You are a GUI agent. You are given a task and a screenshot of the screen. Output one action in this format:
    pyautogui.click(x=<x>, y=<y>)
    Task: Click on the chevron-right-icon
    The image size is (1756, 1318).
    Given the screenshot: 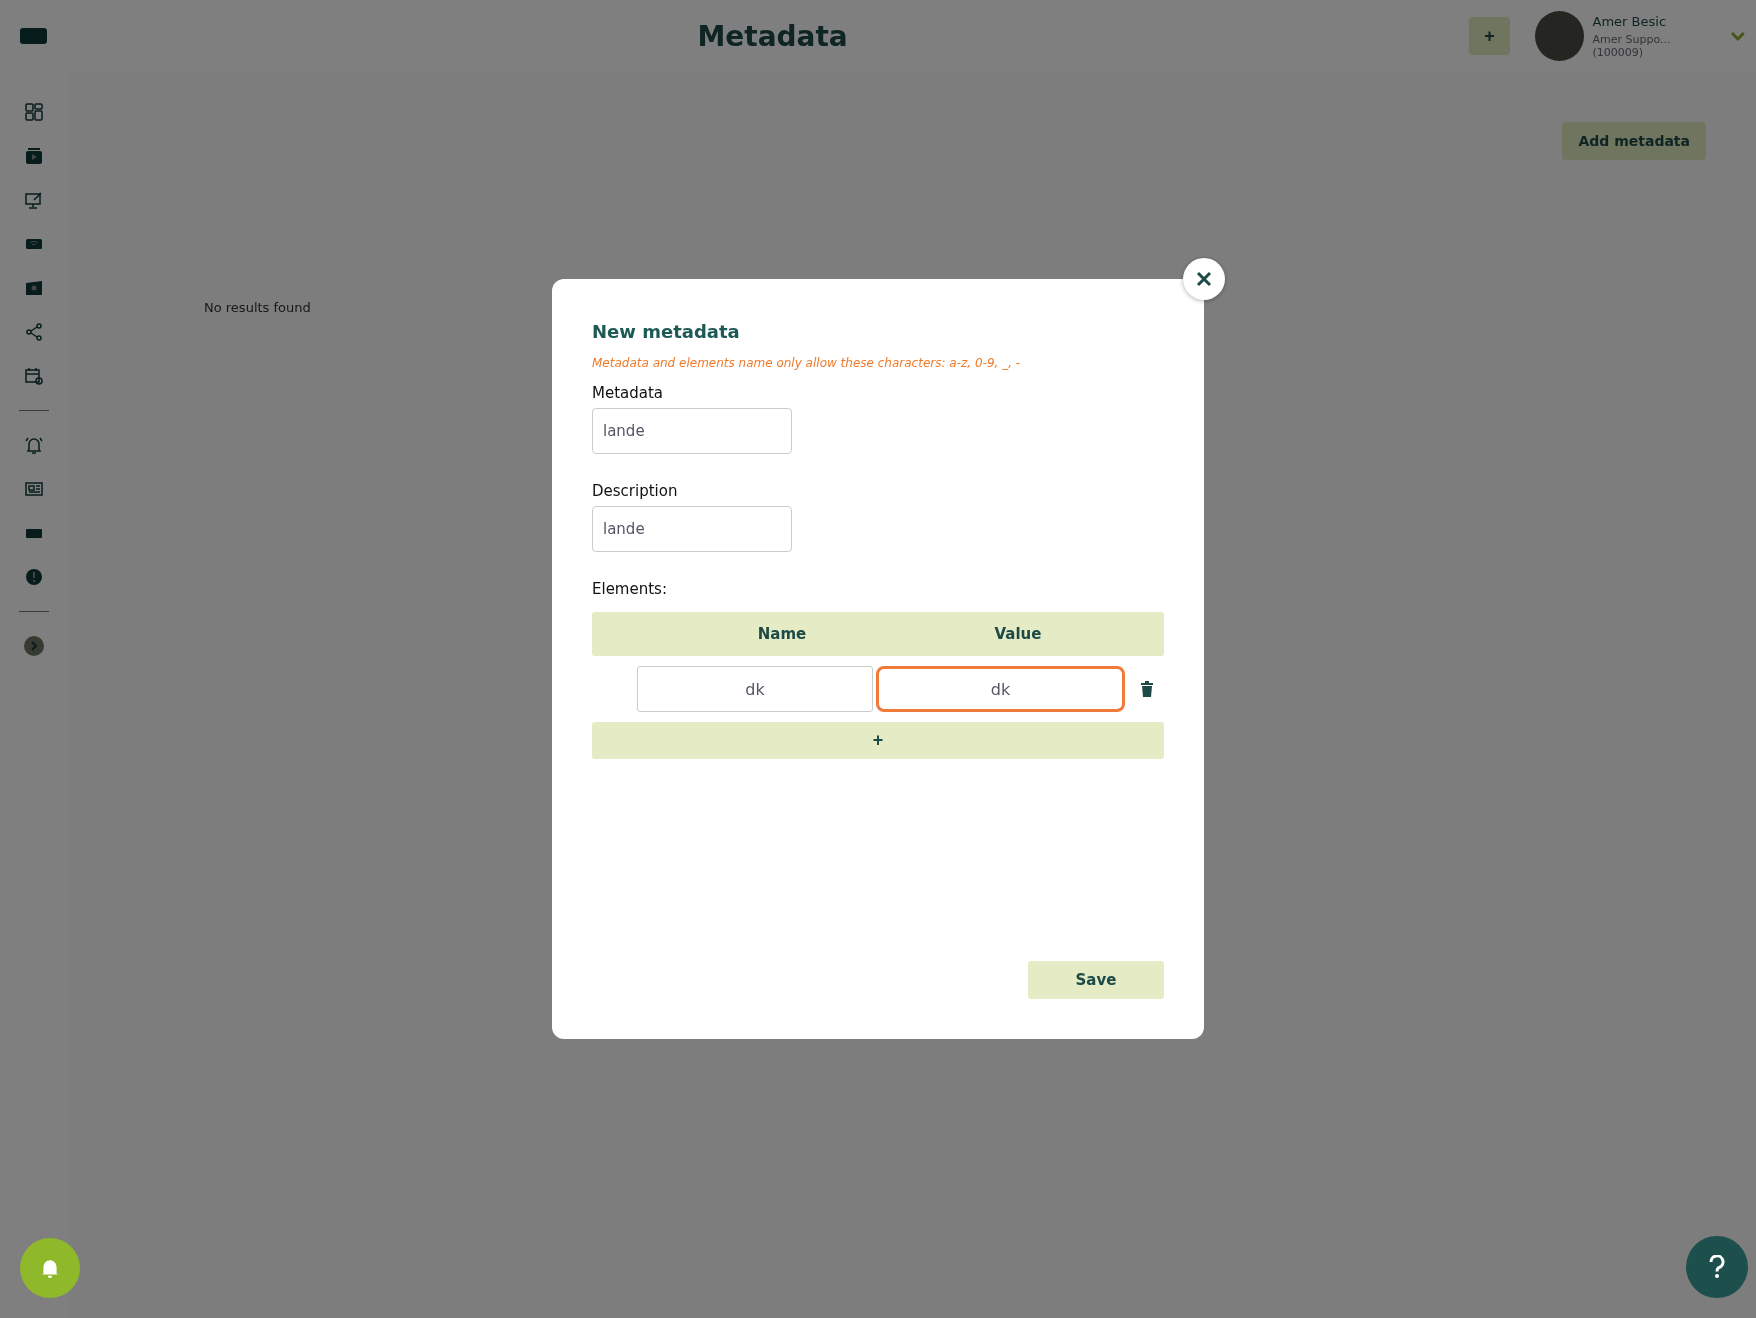 What is the action you would take?
    pyautogui.click(x=34, y=646)
    